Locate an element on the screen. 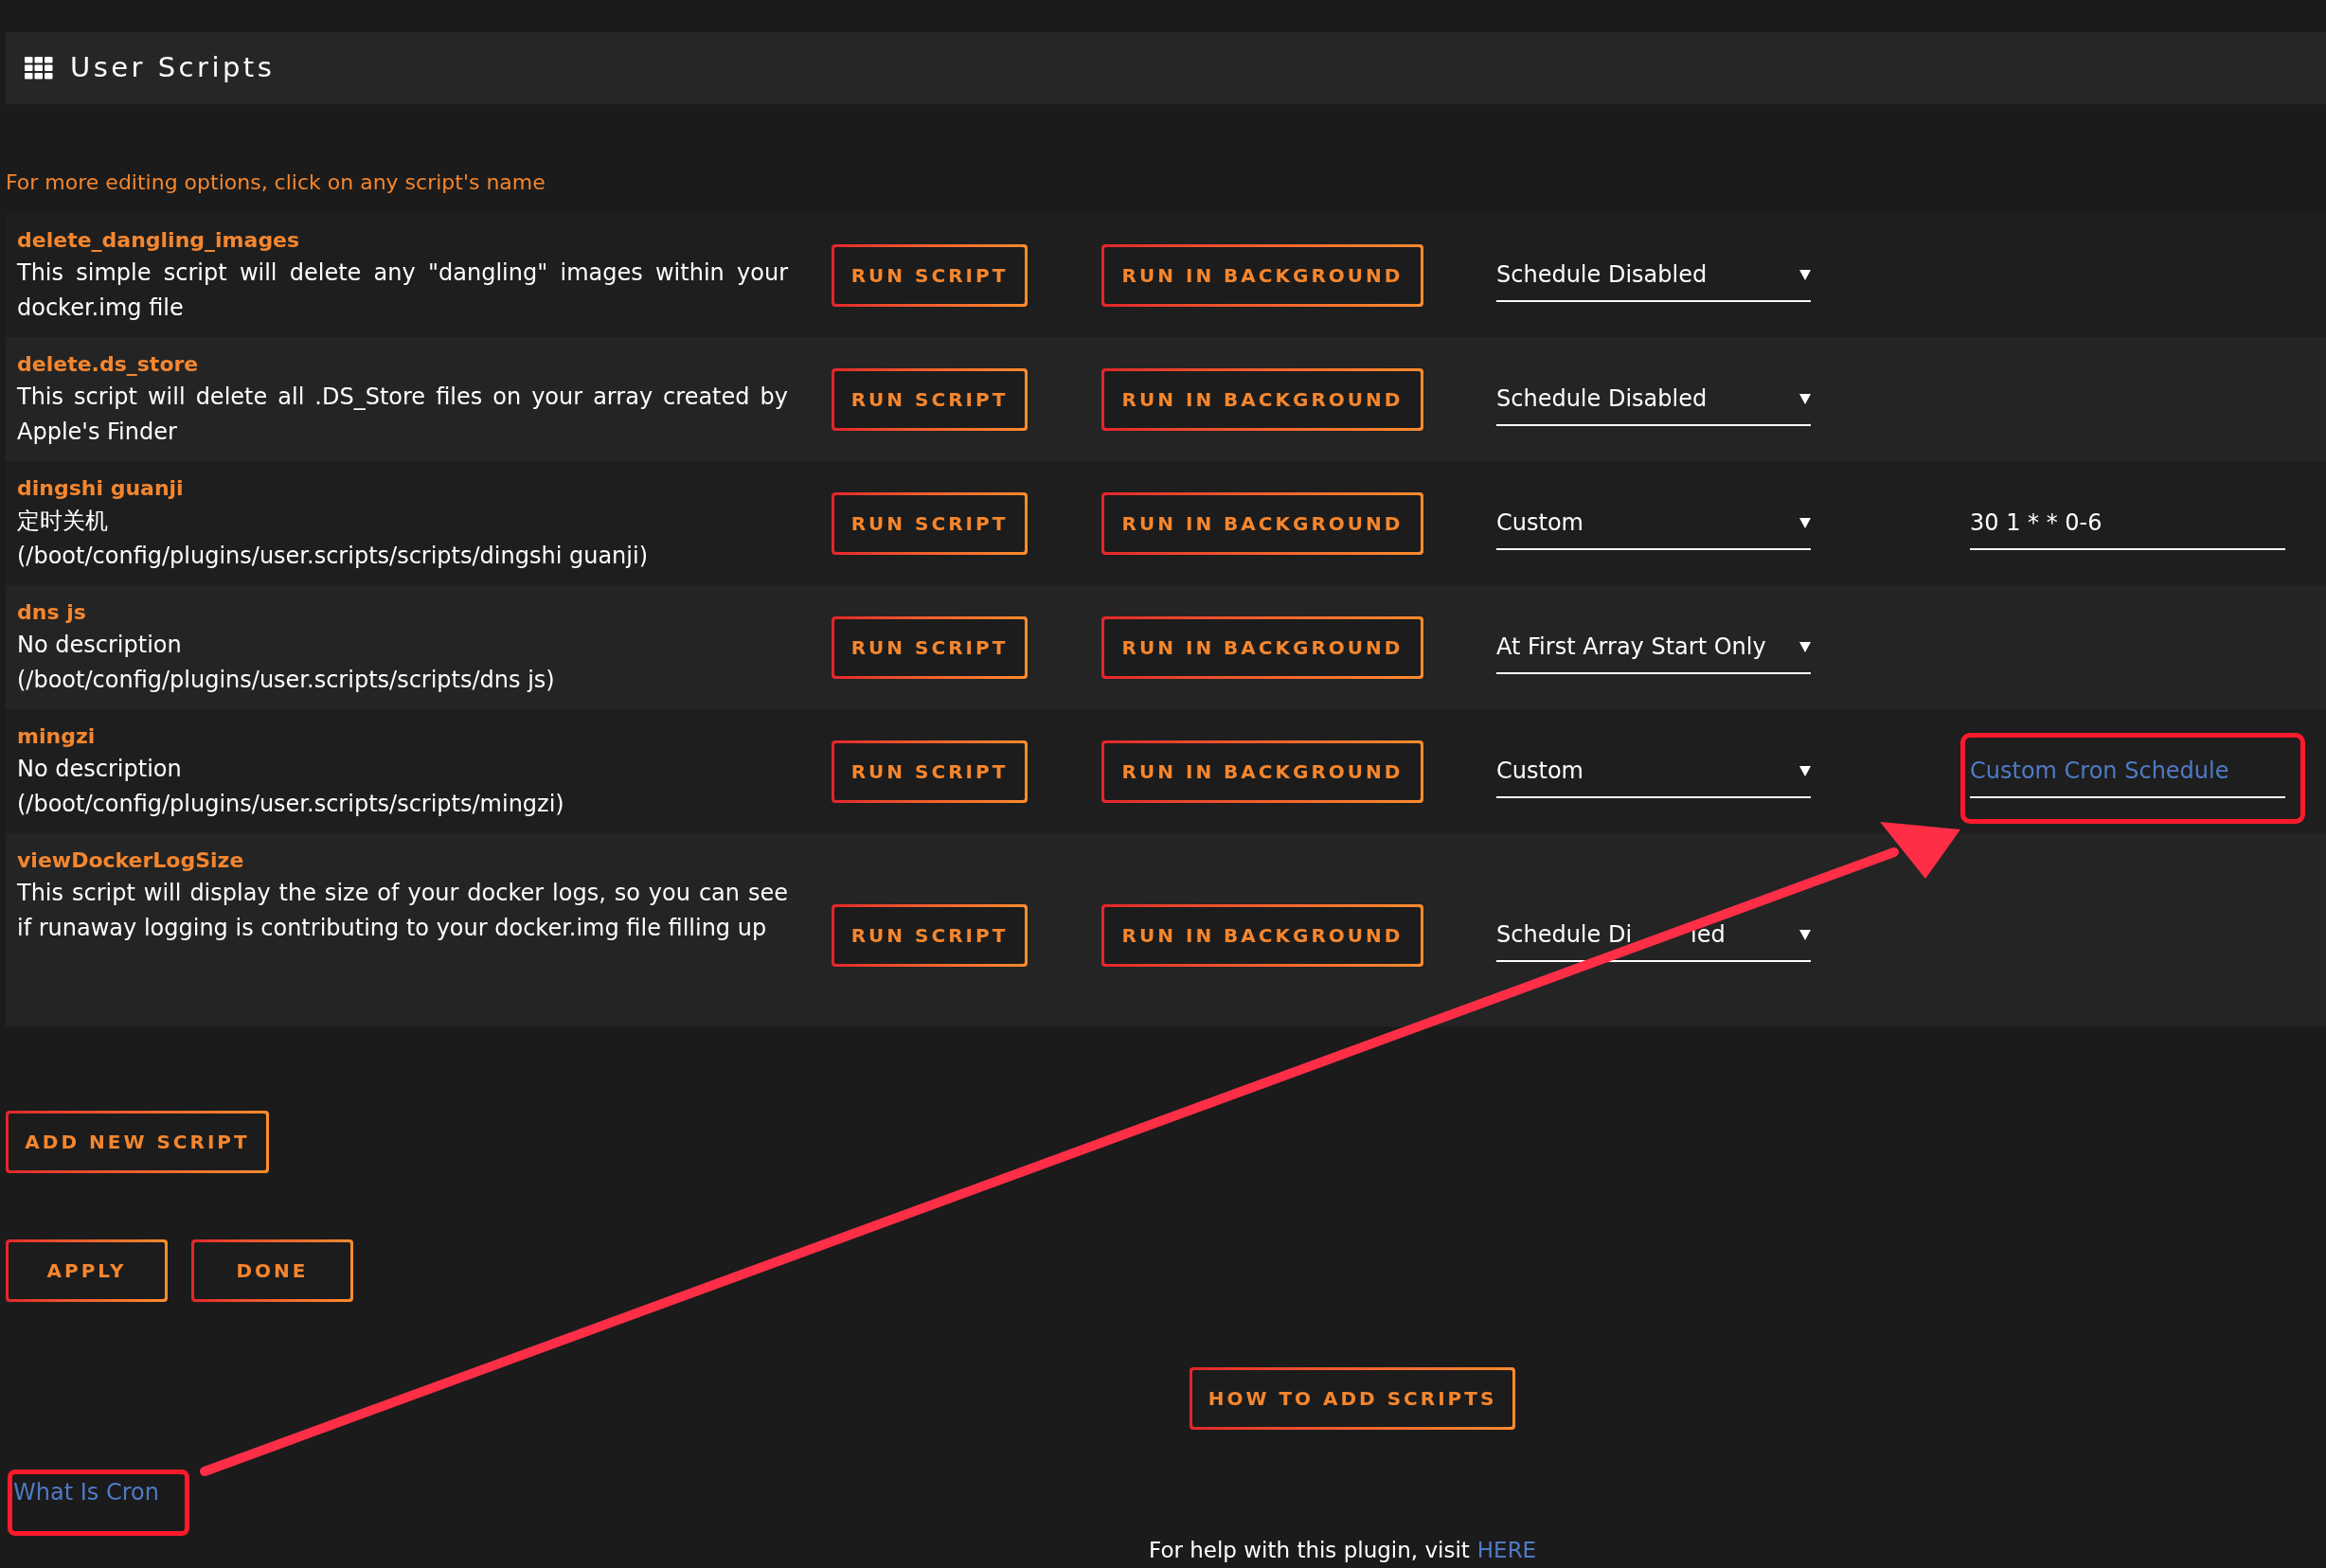 This screenshot has width=2326, height=1568. script-name: dns js is located at coordinates (51, 612).